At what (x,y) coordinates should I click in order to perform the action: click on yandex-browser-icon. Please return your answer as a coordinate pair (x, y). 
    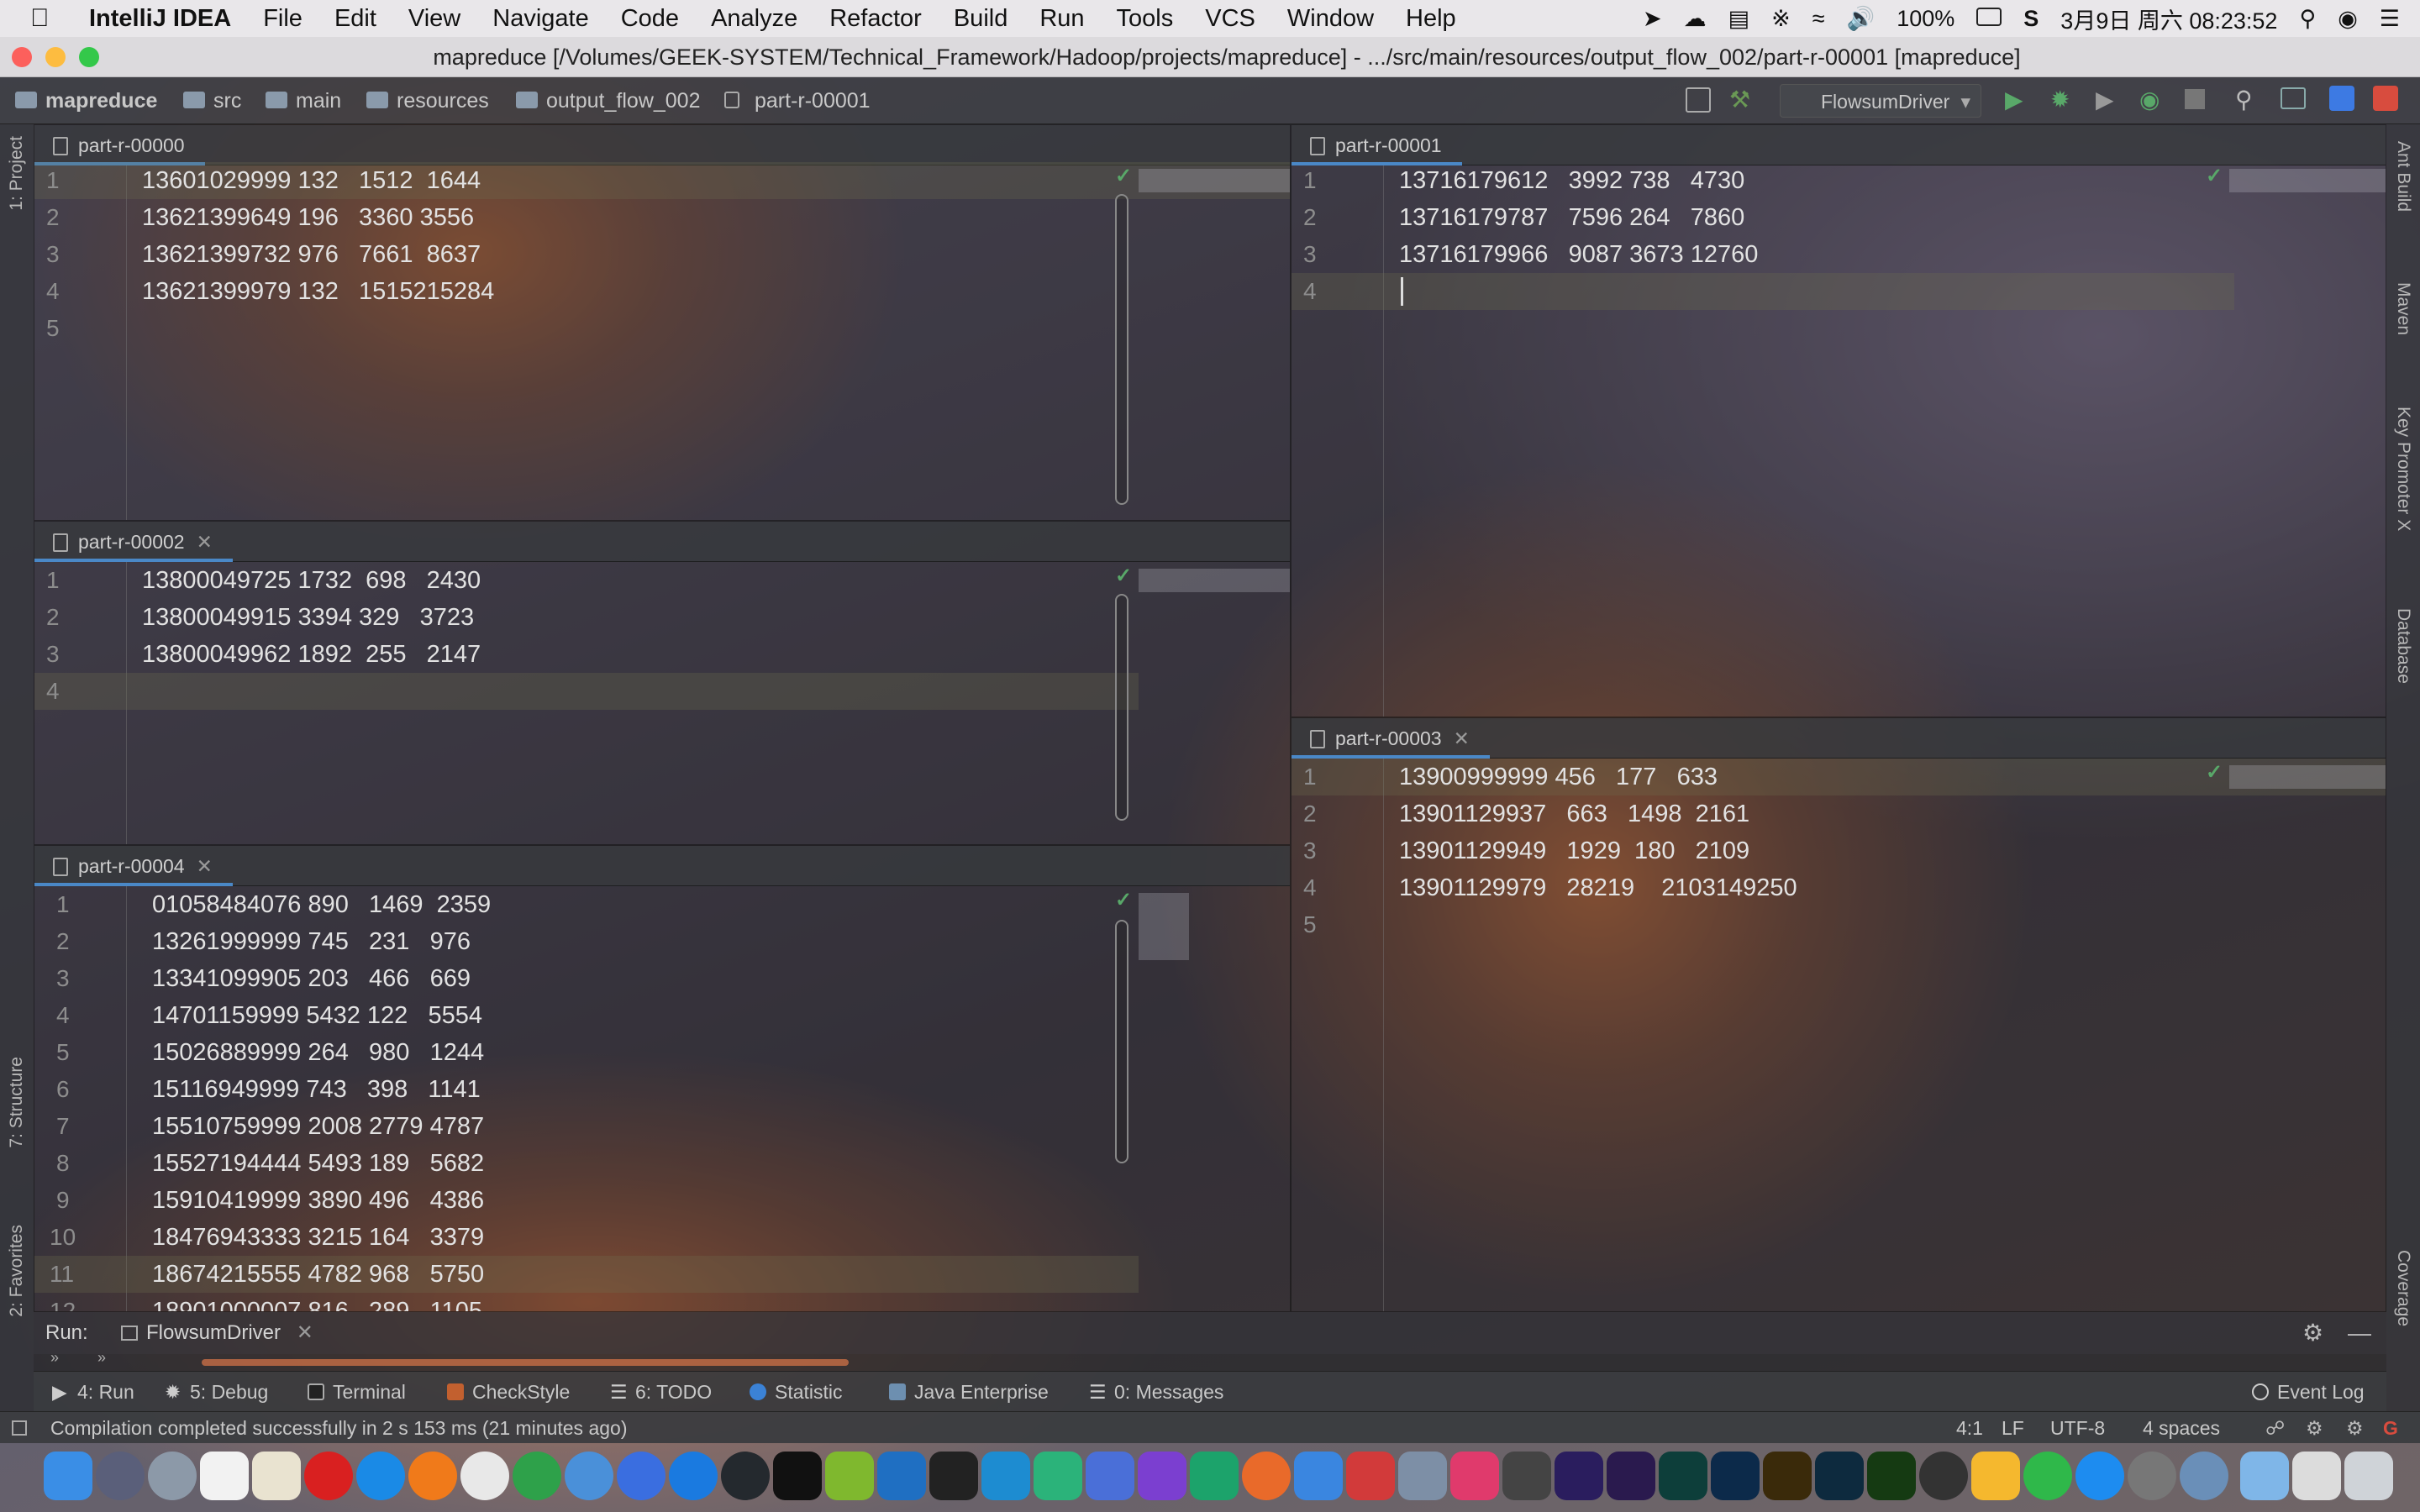
    Looking at the image, I should click on (484, 1476).